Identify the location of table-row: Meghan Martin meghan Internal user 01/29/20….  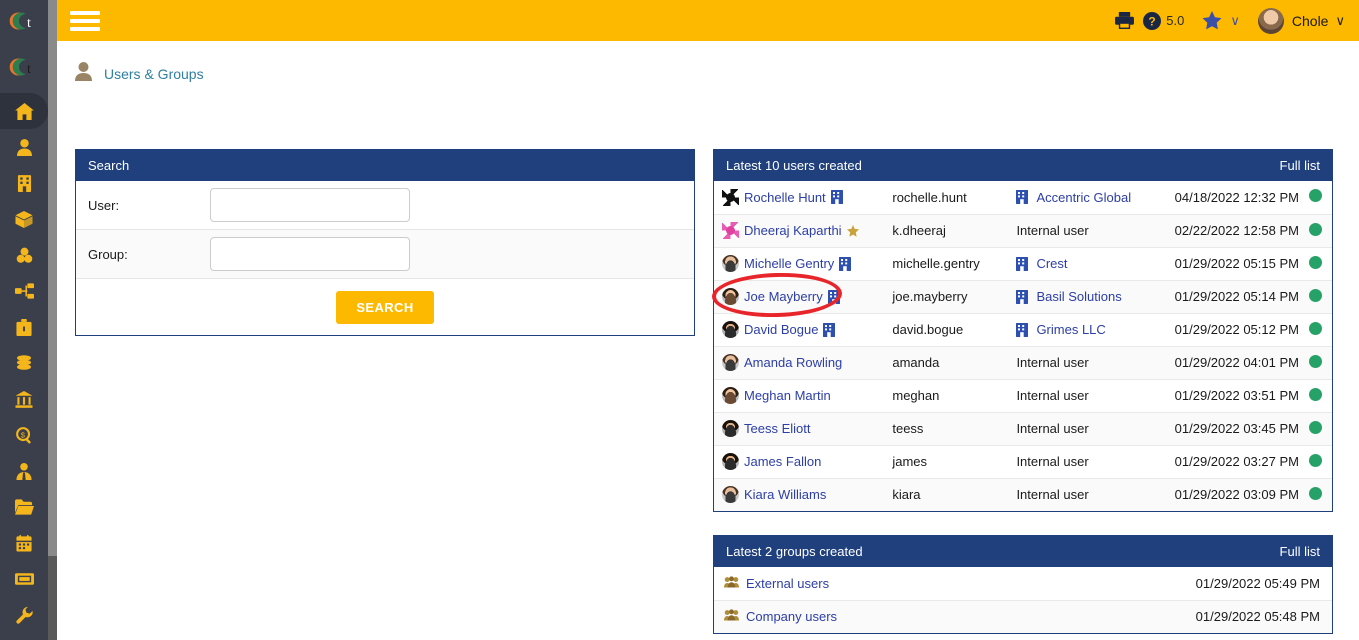
(1023, 396).